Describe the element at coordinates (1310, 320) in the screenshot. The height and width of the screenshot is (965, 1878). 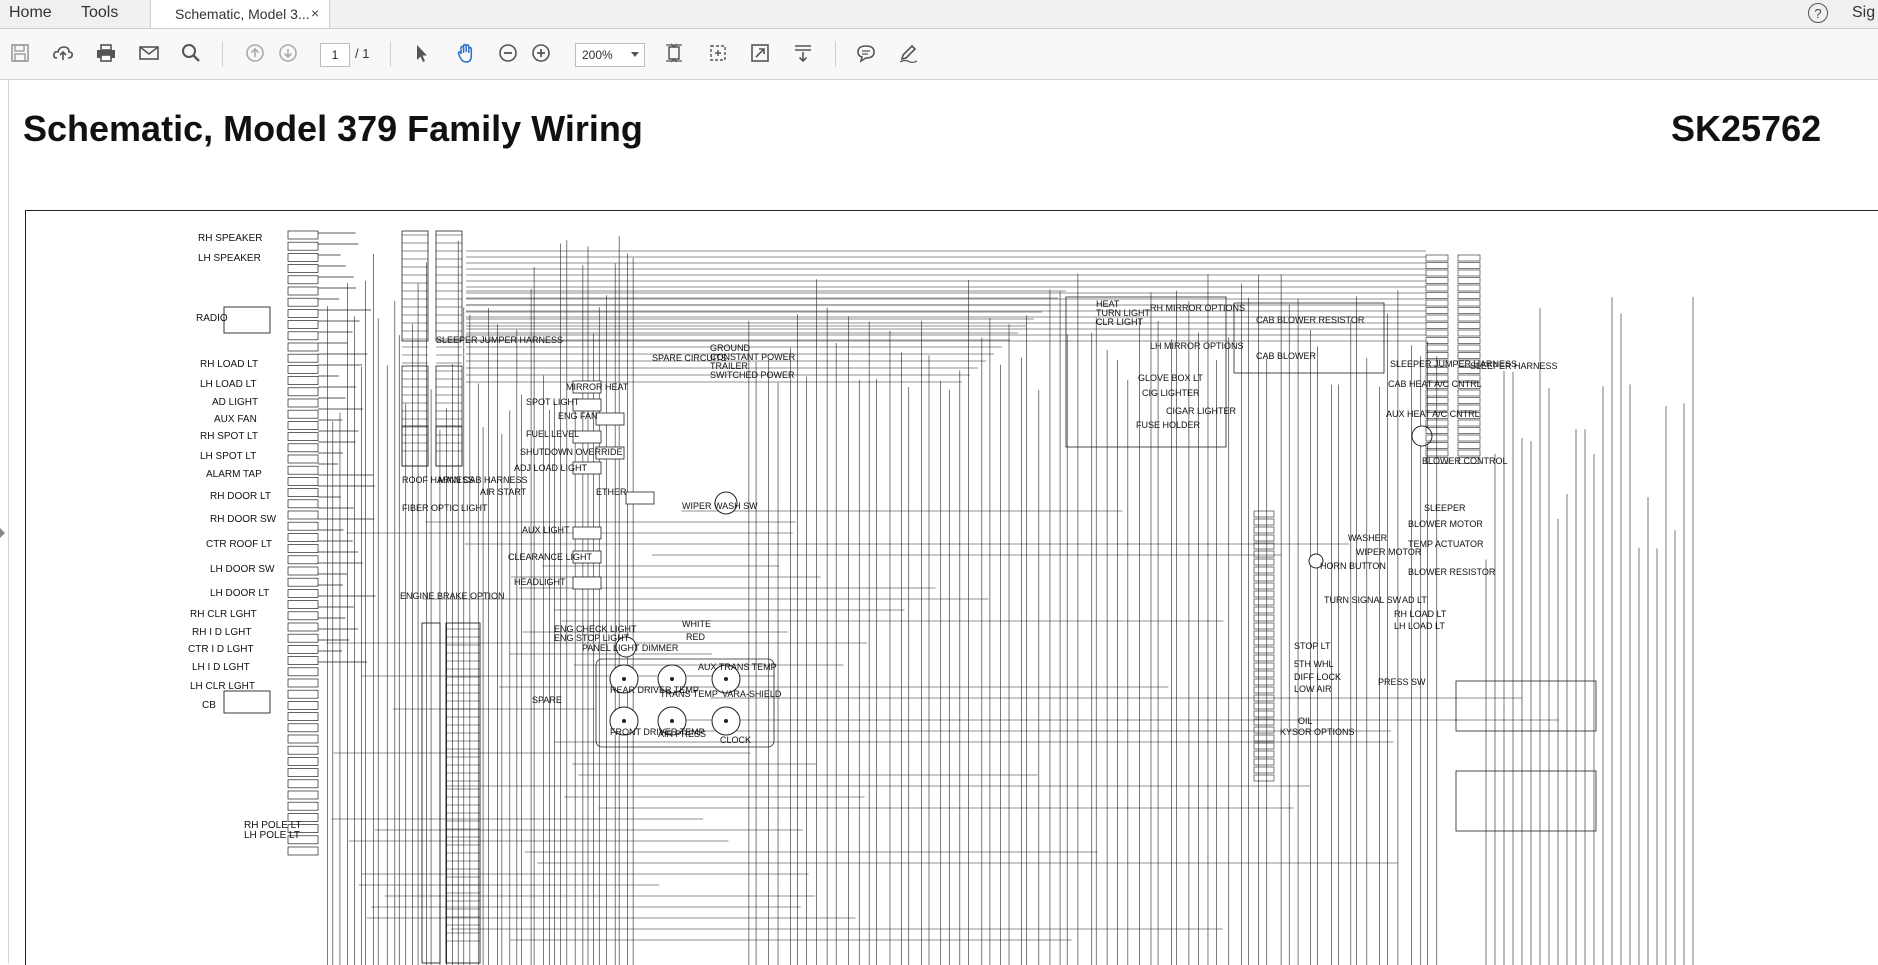
I see `schematic-label: CAB BLOWER RESISTOR` at that location.